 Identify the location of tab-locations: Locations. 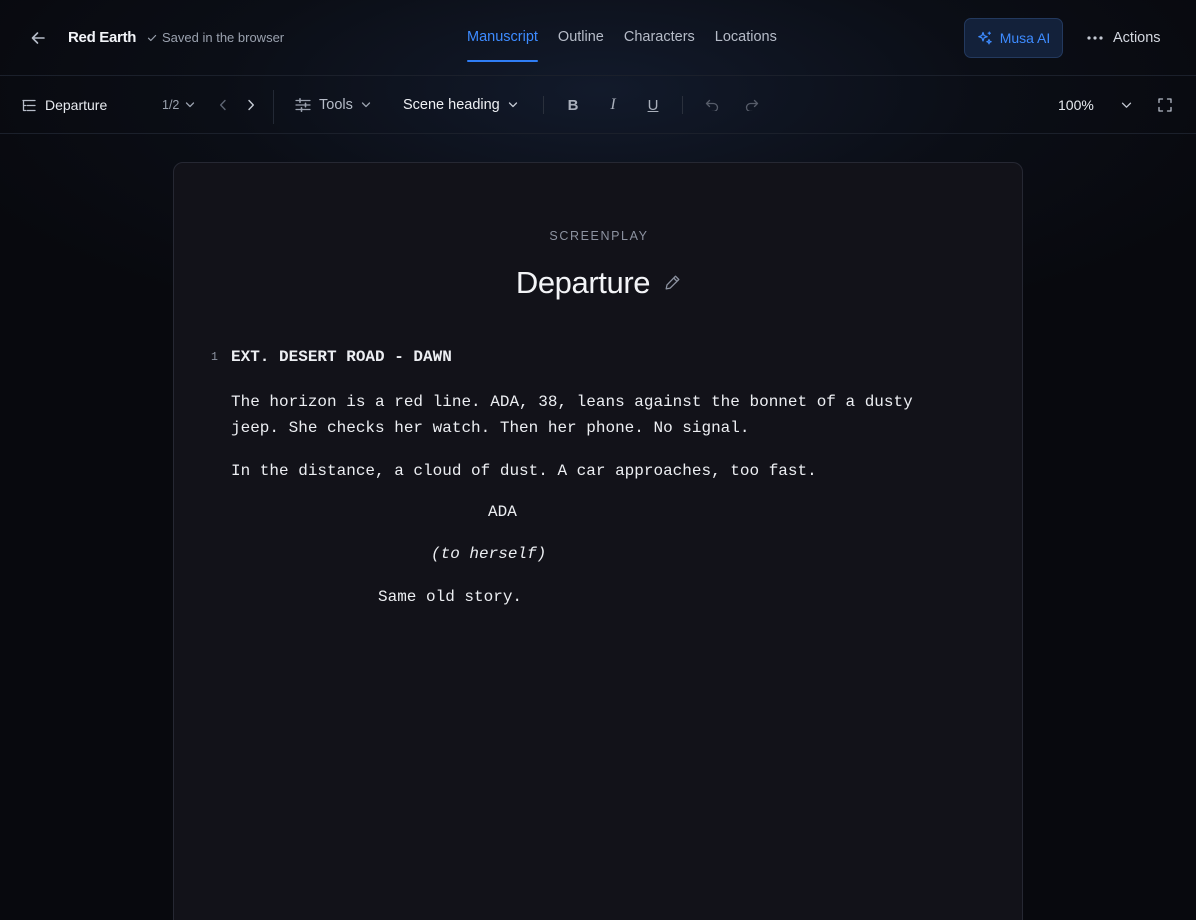
(746, 38).